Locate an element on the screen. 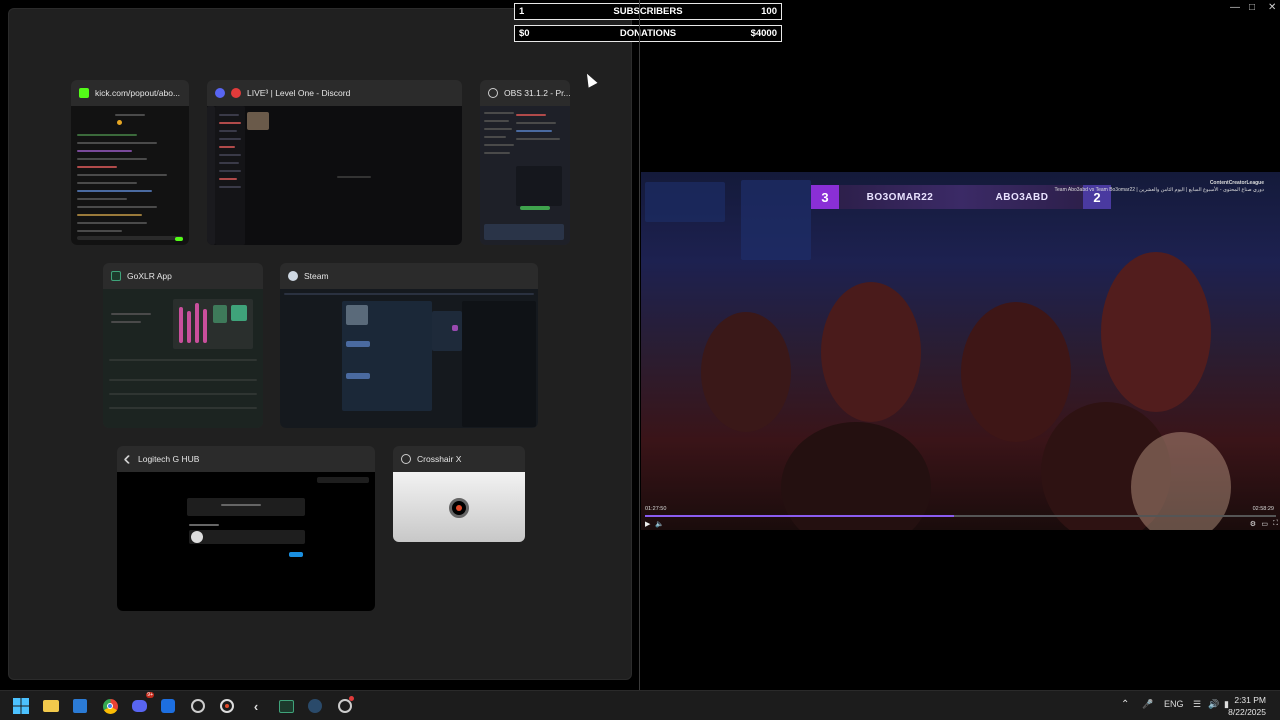  obs-taskbar-icon is located at coordinates (198, 706).